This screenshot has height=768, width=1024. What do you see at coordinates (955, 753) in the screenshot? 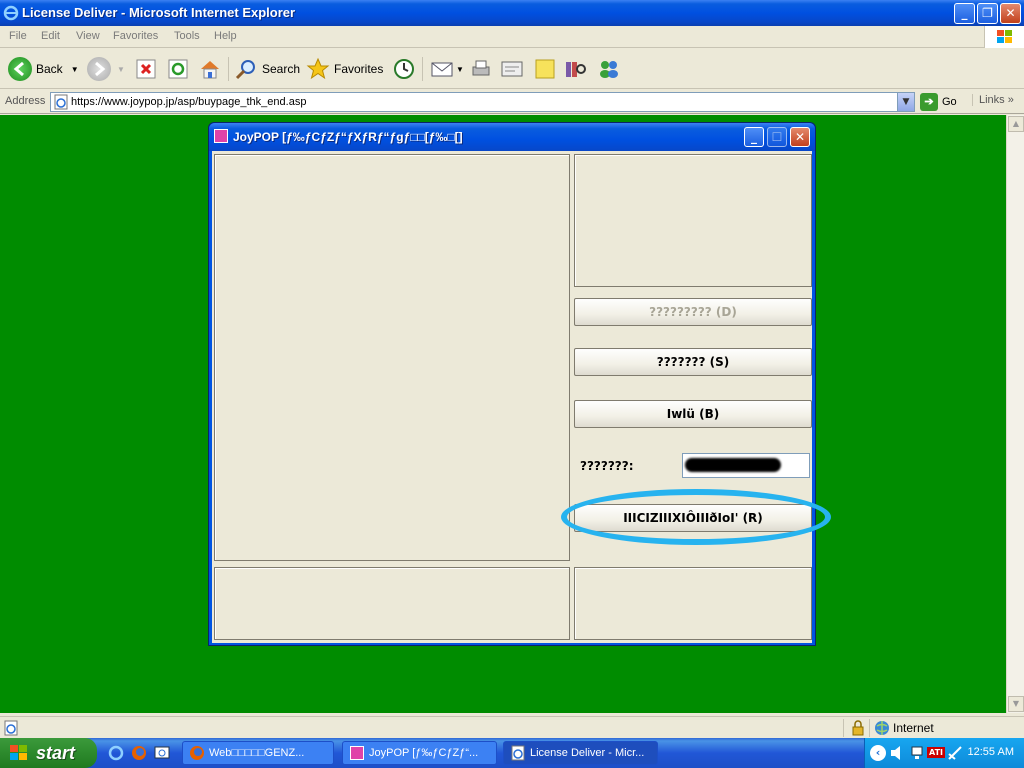
I see `tray-wireless-icon` at bounding box center [955, 753].